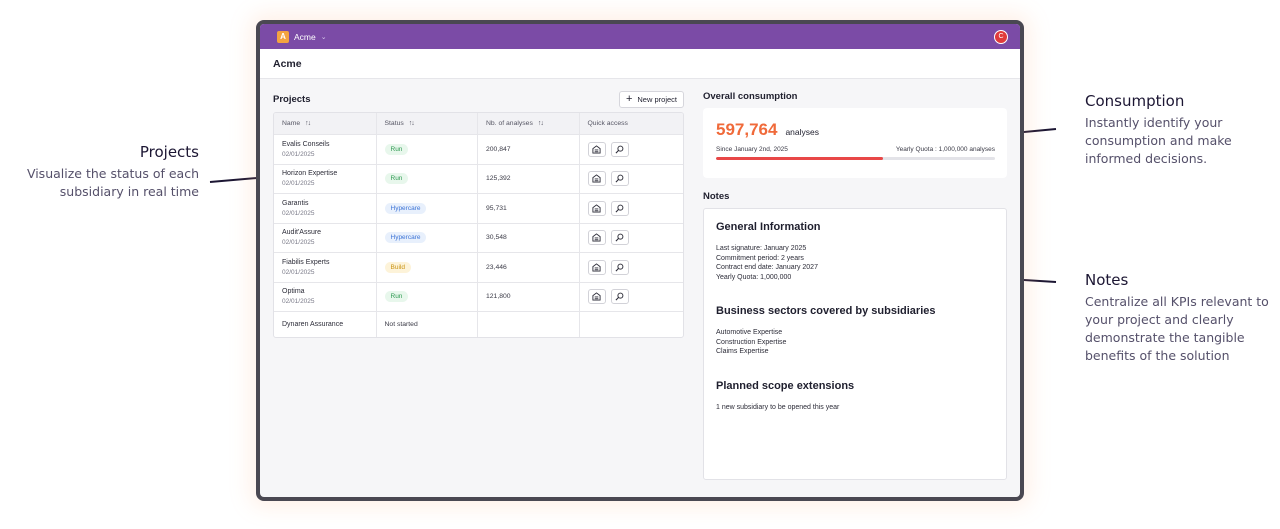 The width and height of the screenshot is (1280, 529). What do you see at coordinates (478, 238) in the screenshot?
I see `table-row: Audit'Assure 02/01/2025 Hypercare 30,548` at bounding box center [478, 238].